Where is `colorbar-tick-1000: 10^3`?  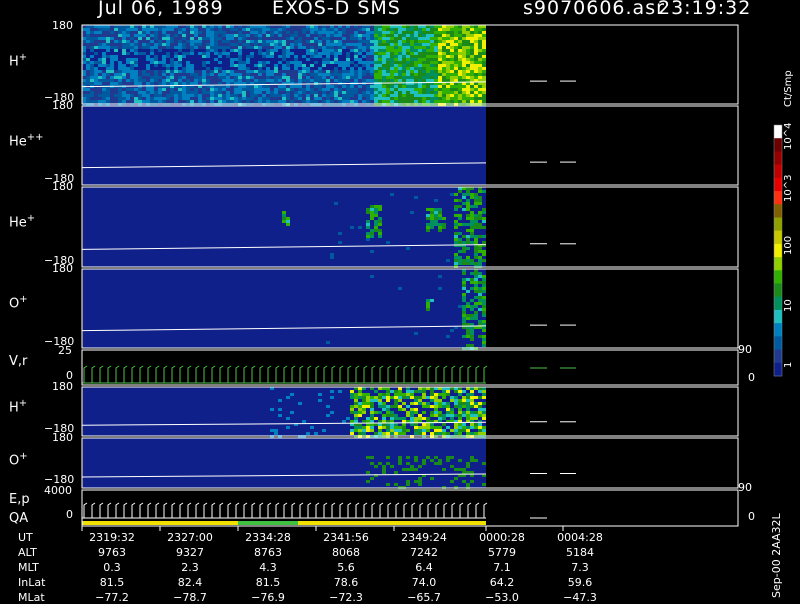 colorbar-tick-1000: 10^3 is located at coordinates (788, 188).